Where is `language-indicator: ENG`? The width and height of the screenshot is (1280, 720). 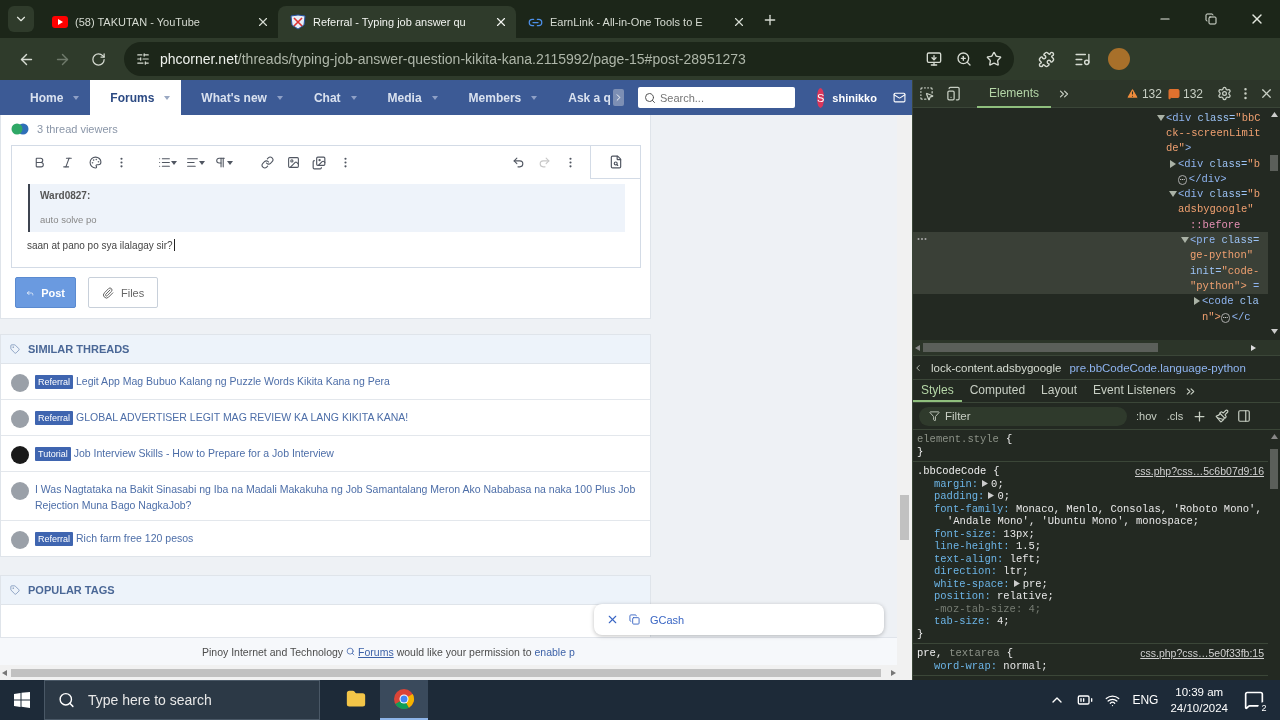
language-indicator: ENG is located at coordinates (1145, 700).